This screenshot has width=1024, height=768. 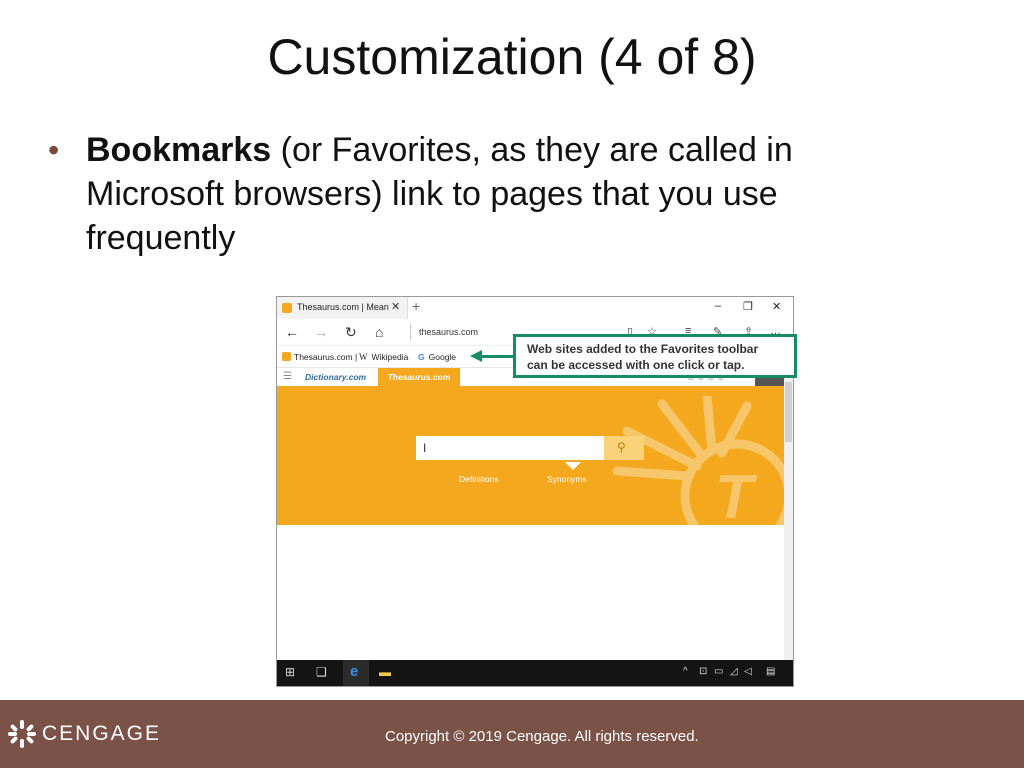 I want to click on tab-title: Thesaurus.com | Meanir, so click(x=343, y=307).